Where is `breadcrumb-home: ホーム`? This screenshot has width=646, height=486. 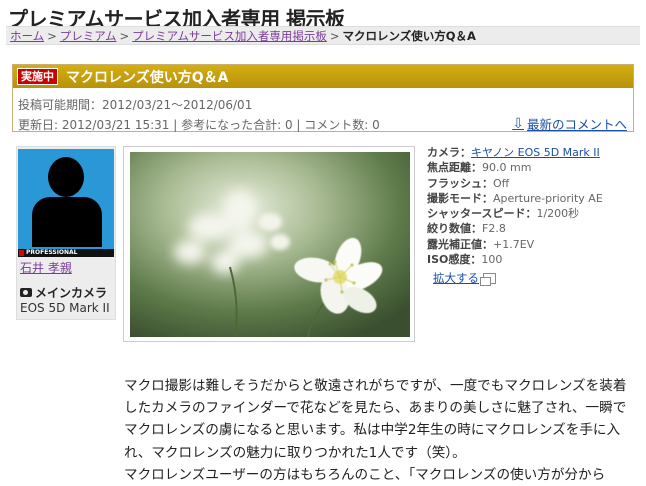
breadcrumb-home: ホーム is located at coordinates (27, 36).